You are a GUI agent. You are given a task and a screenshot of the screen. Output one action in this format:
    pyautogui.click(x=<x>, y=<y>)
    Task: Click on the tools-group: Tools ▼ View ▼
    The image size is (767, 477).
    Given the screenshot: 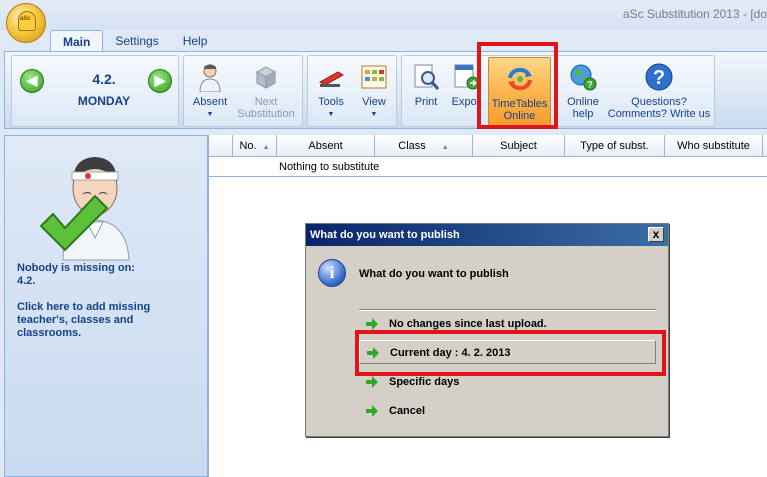 What is the action you would take?
    pyautogui.click(x=352, y=91)
    